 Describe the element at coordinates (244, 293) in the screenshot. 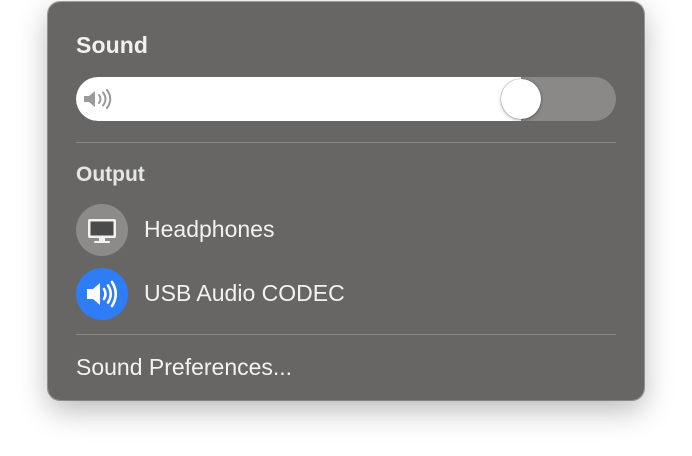

I see `output-device-label: USB Audio CODEC` at that location.